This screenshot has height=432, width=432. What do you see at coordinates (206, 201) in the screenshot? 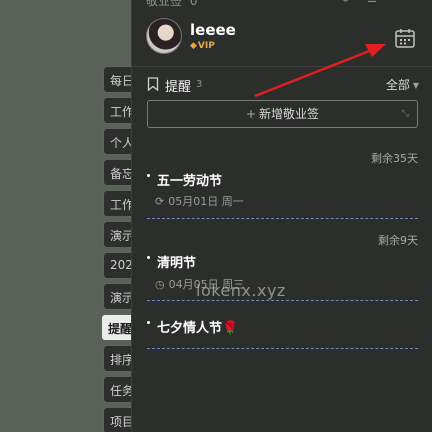
I see `reminder-date-text: 05月01日 周一` at bounding box center [206, 201].